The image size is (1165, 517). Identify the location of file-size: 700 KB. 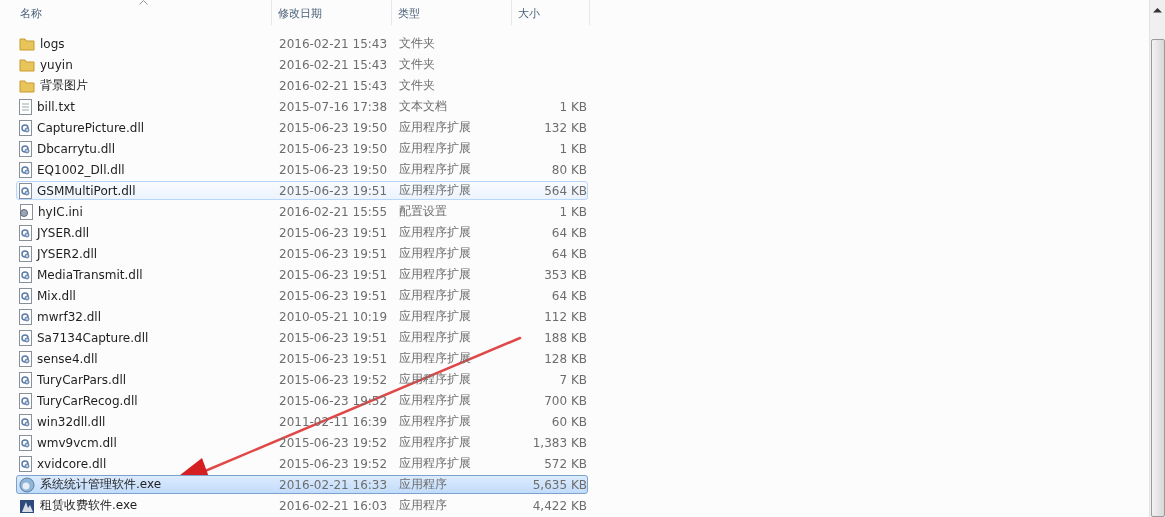
(565, 400).